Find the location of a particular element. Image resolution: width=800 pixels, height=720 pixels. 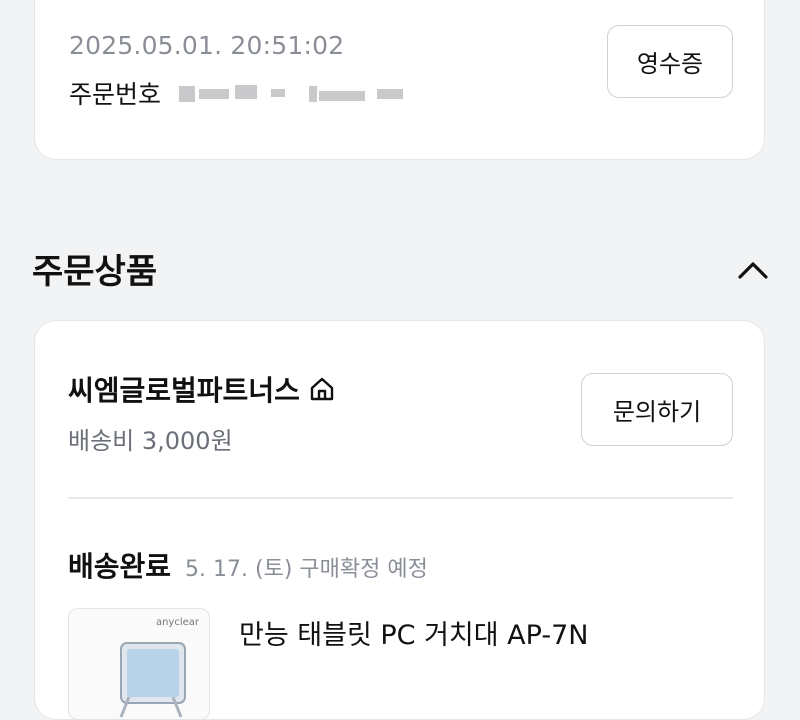

seller-name: 씨엠글로벌파트너스 is located at coordinates (184, 389).